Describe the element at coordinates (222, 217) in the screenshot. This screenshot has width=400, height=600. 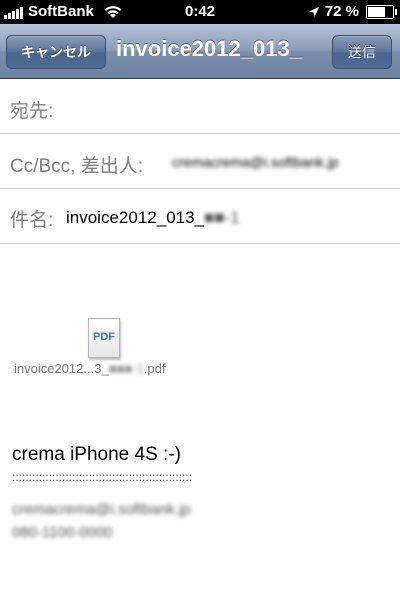
I see `subject-redacted: ■■-1` at that location.